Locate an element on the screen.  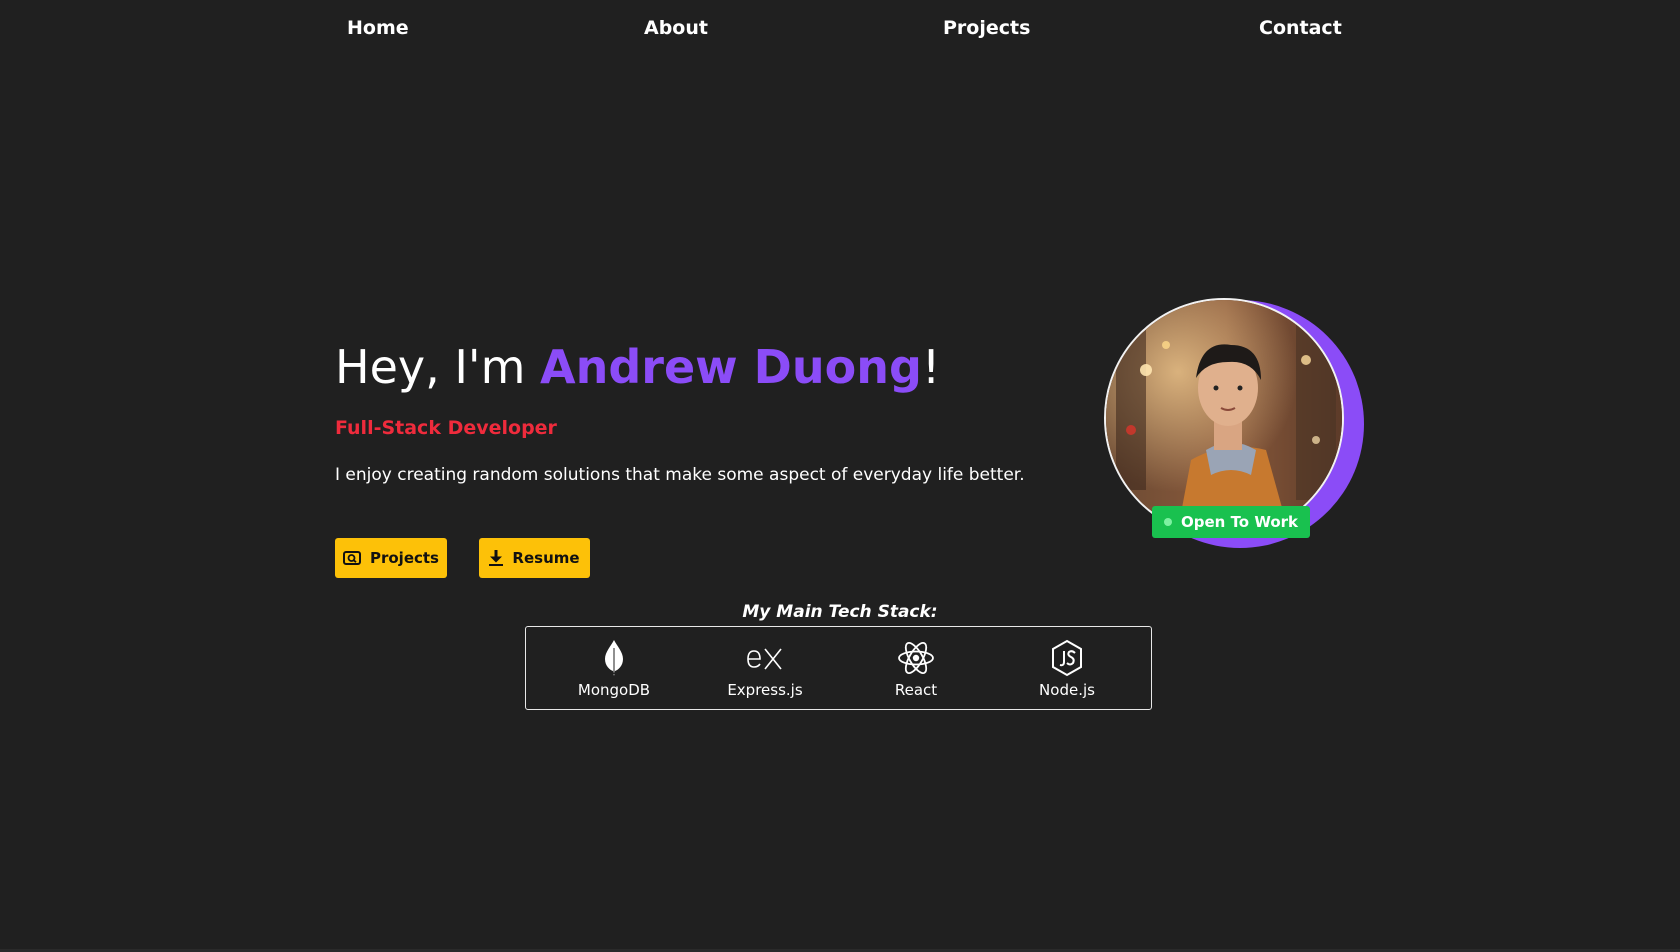
nav-home-link: Home is located at coordinates (378, 28).